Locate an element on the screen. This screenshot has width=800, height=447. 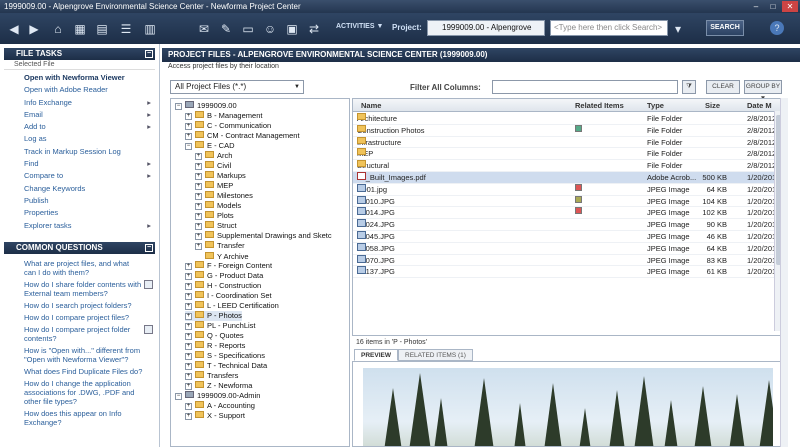
tab-preview: PREVIEW is located at coordinates (376, 355).